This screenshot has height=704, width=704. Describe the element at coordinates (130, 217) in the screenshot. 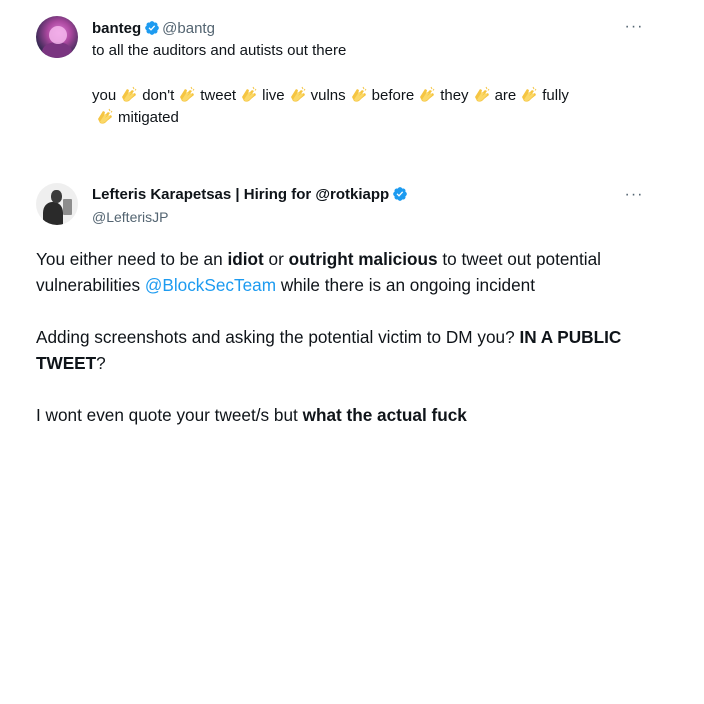

I see `handle: @LefterisJP` at that location.